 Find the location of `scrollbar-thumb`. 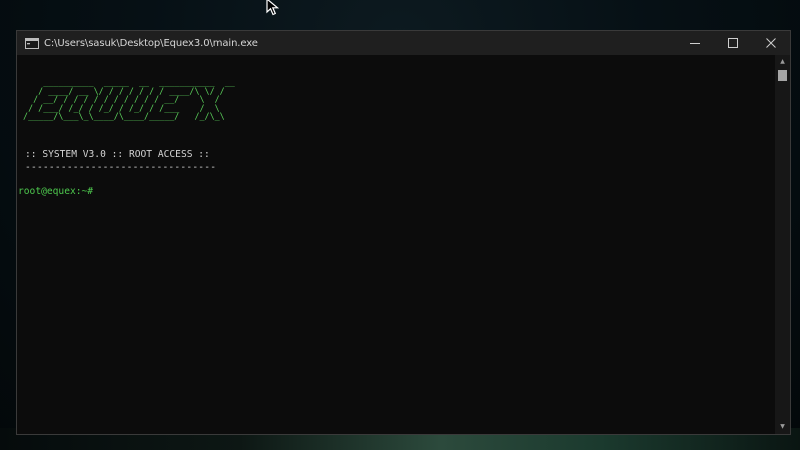

scrollbar-thumb is located at coordinates (782, 75).